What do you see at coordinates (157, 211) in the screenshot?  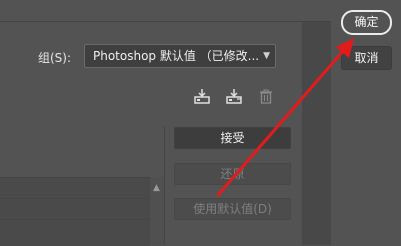 I see `list-scrollbar: ▲` at bounding box center [157, 211].